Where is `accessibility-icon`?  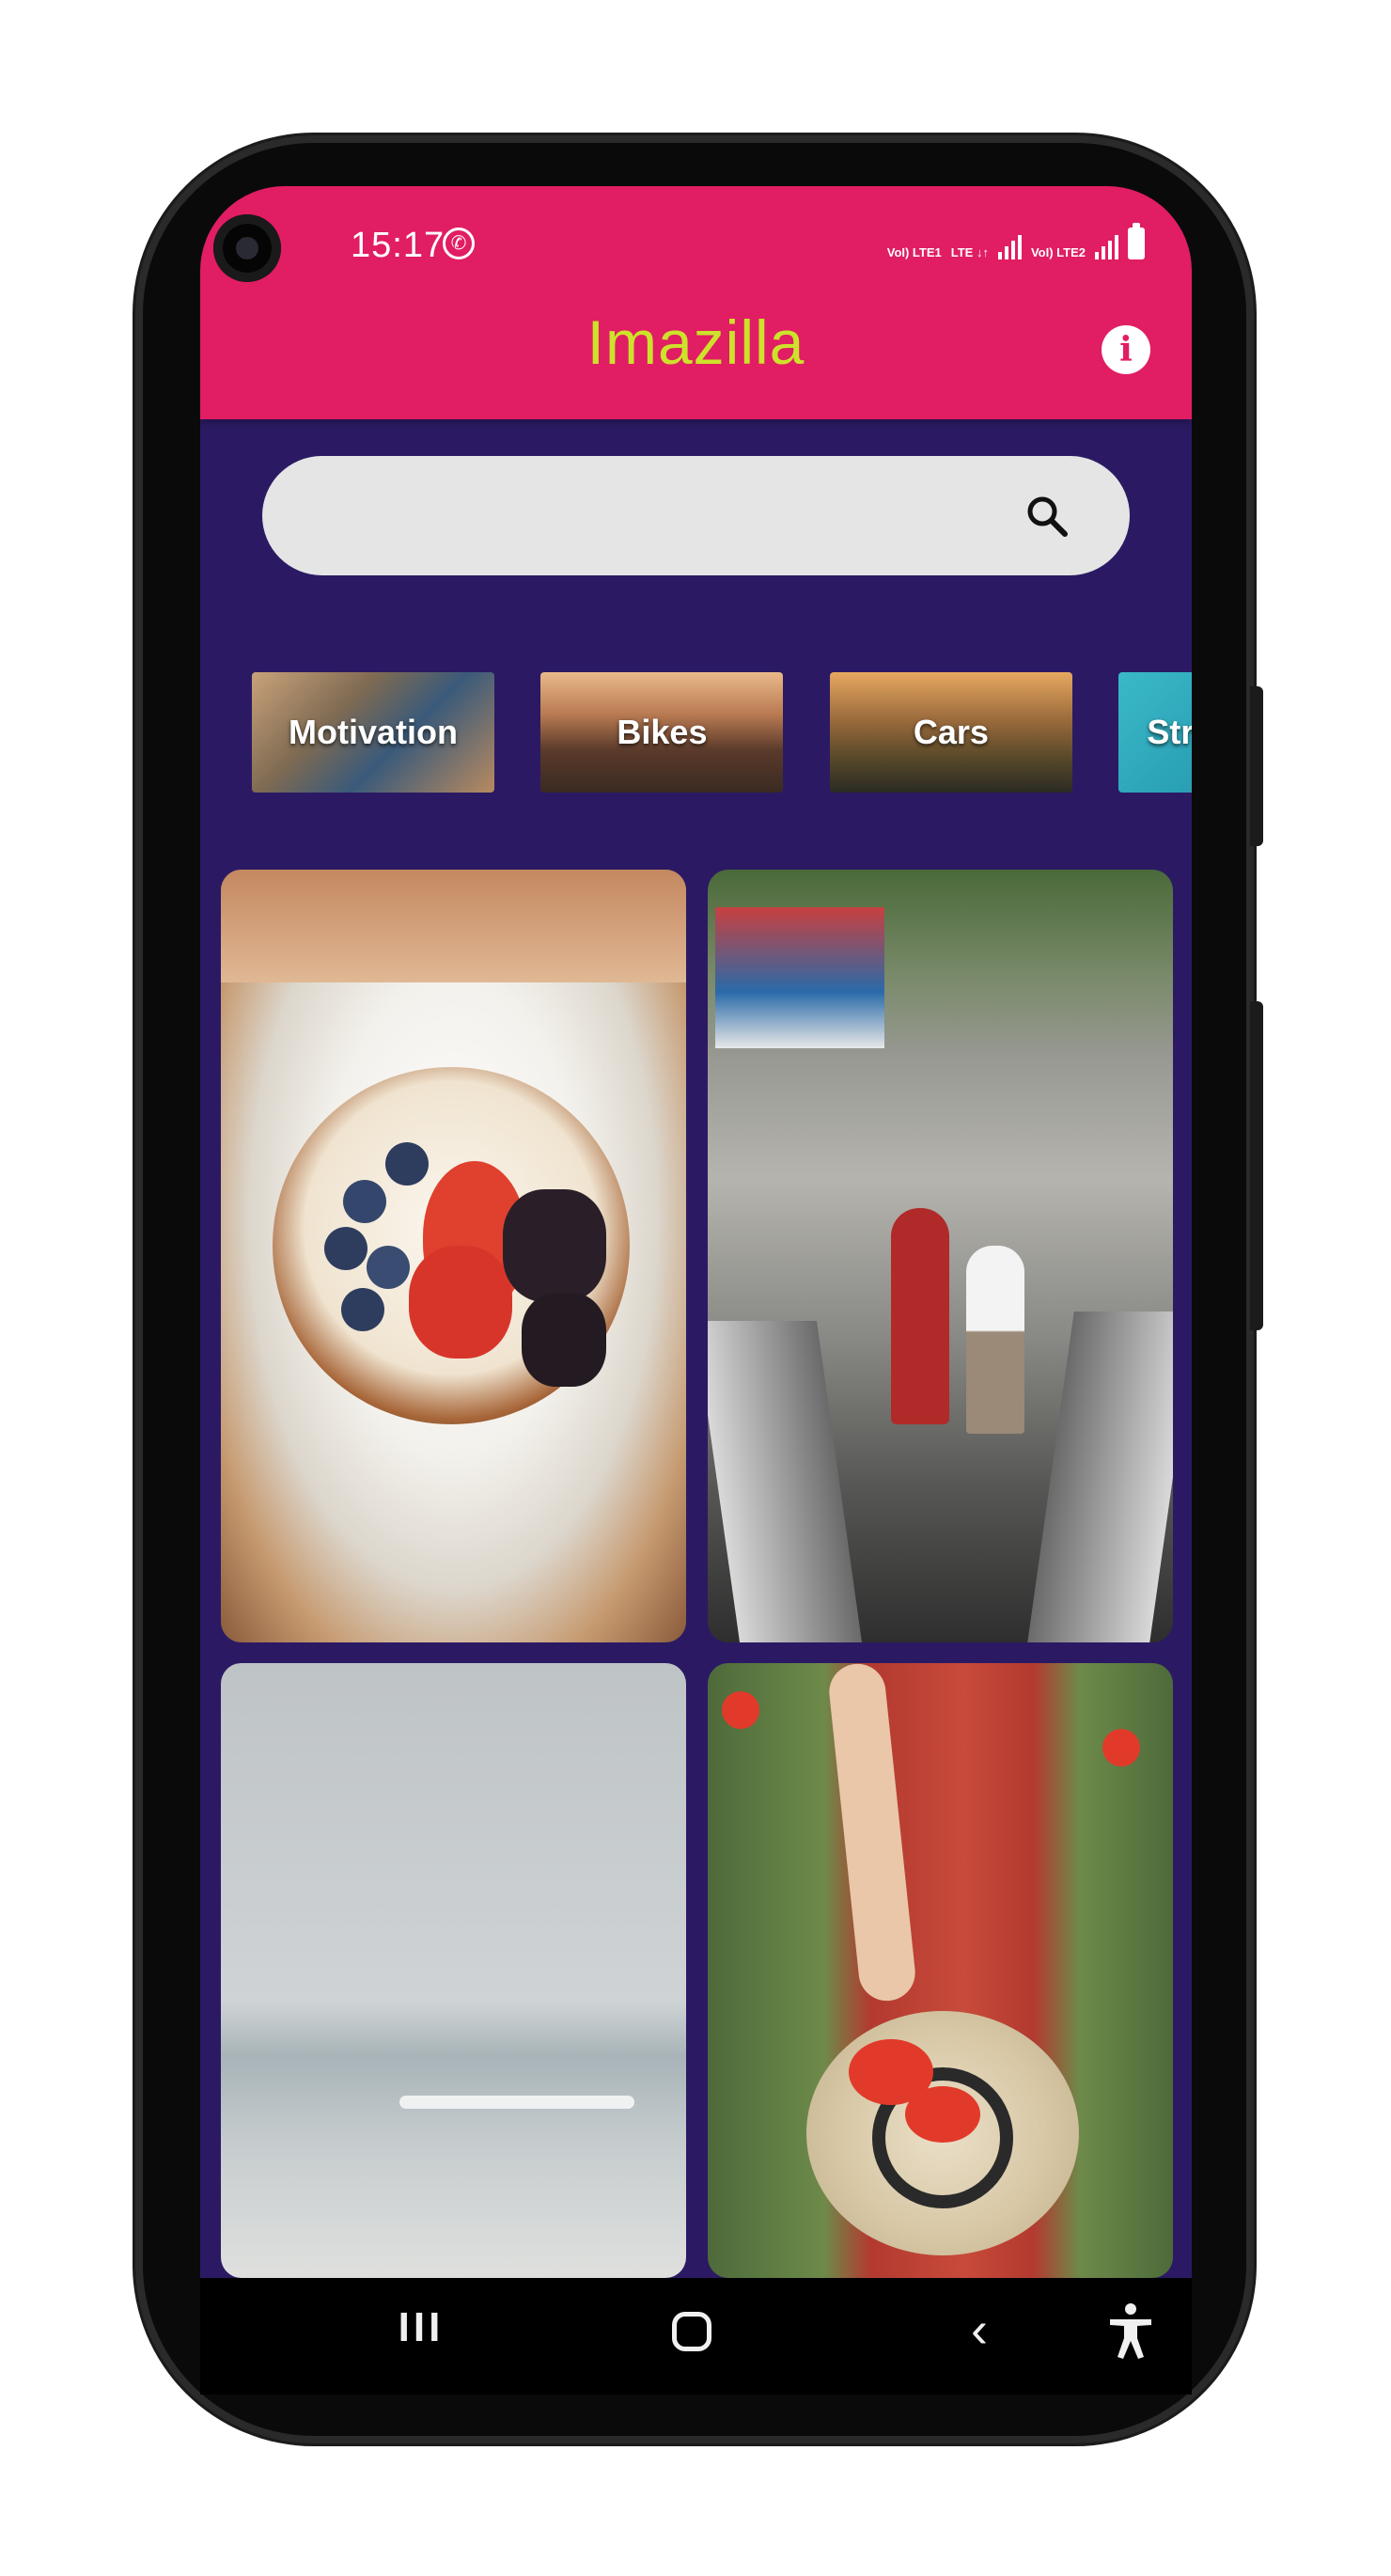 accessibility-icon is located at coordinates (1131, 2331).